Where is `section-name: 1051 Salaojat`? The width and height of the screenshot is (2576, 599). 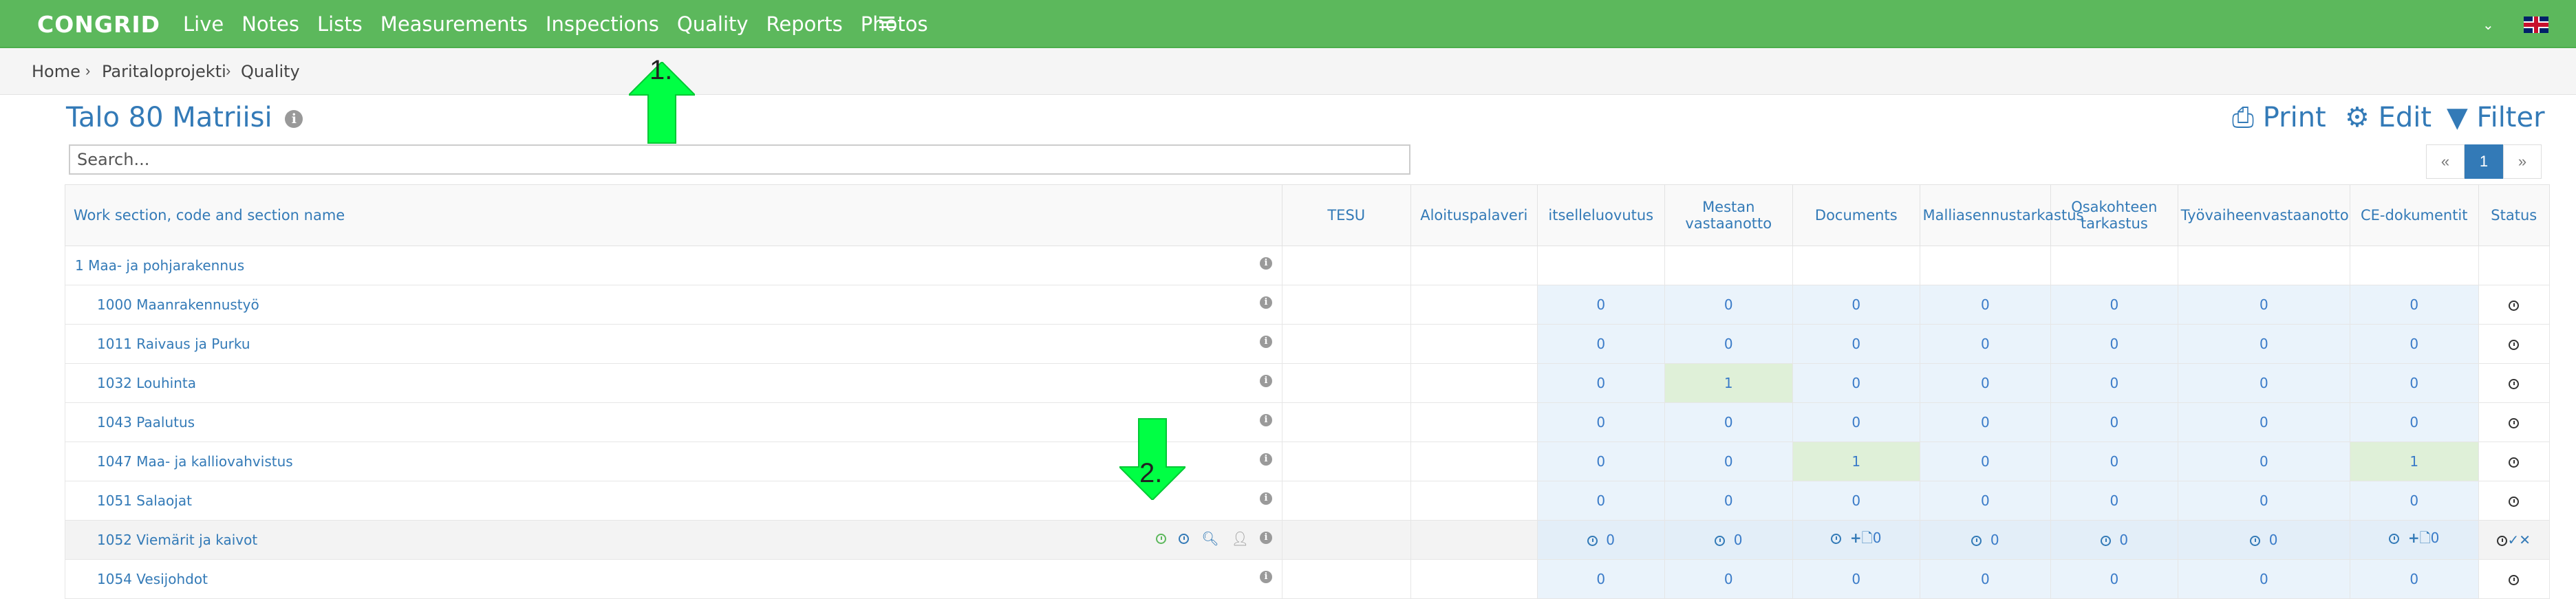 section-name: 1051 Salaojat is located at coordinates (144, 500).